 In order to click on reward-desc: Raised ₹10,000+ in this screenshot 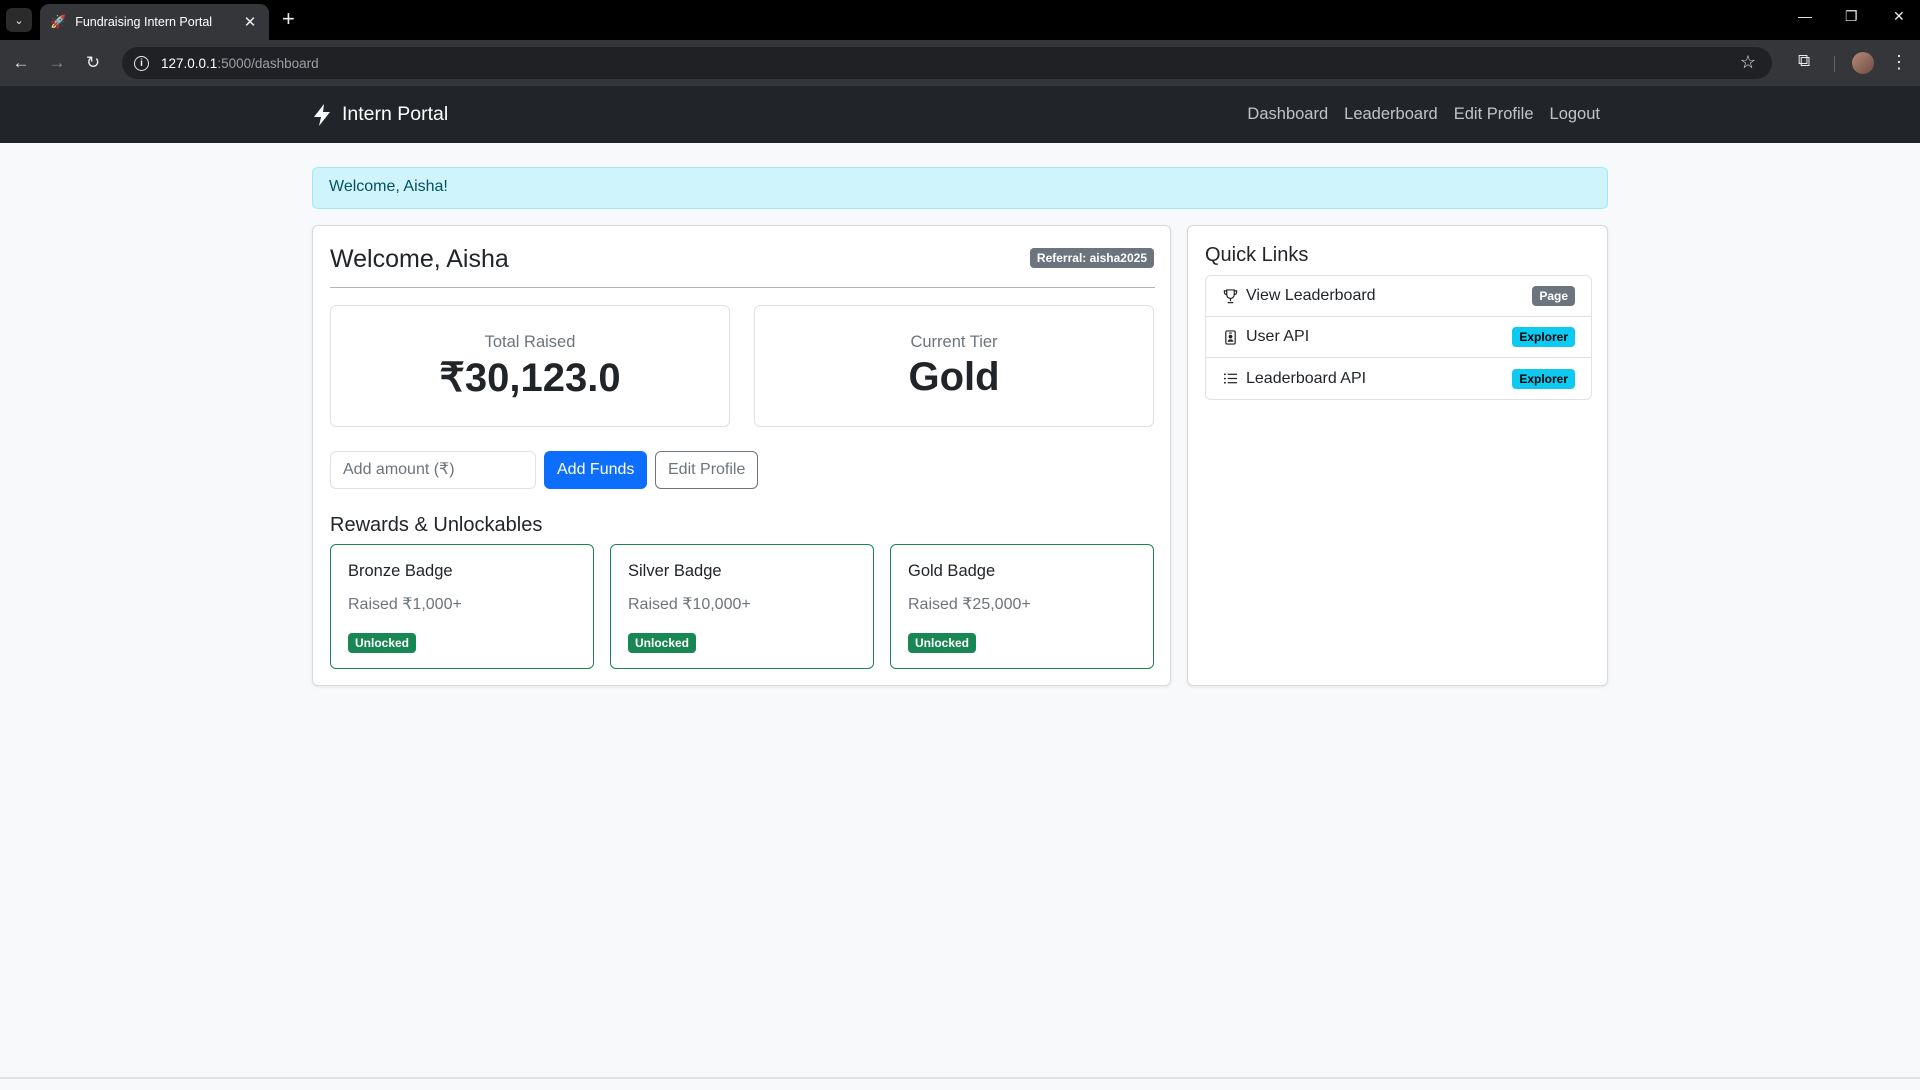, I will do `click(689, 604)`.